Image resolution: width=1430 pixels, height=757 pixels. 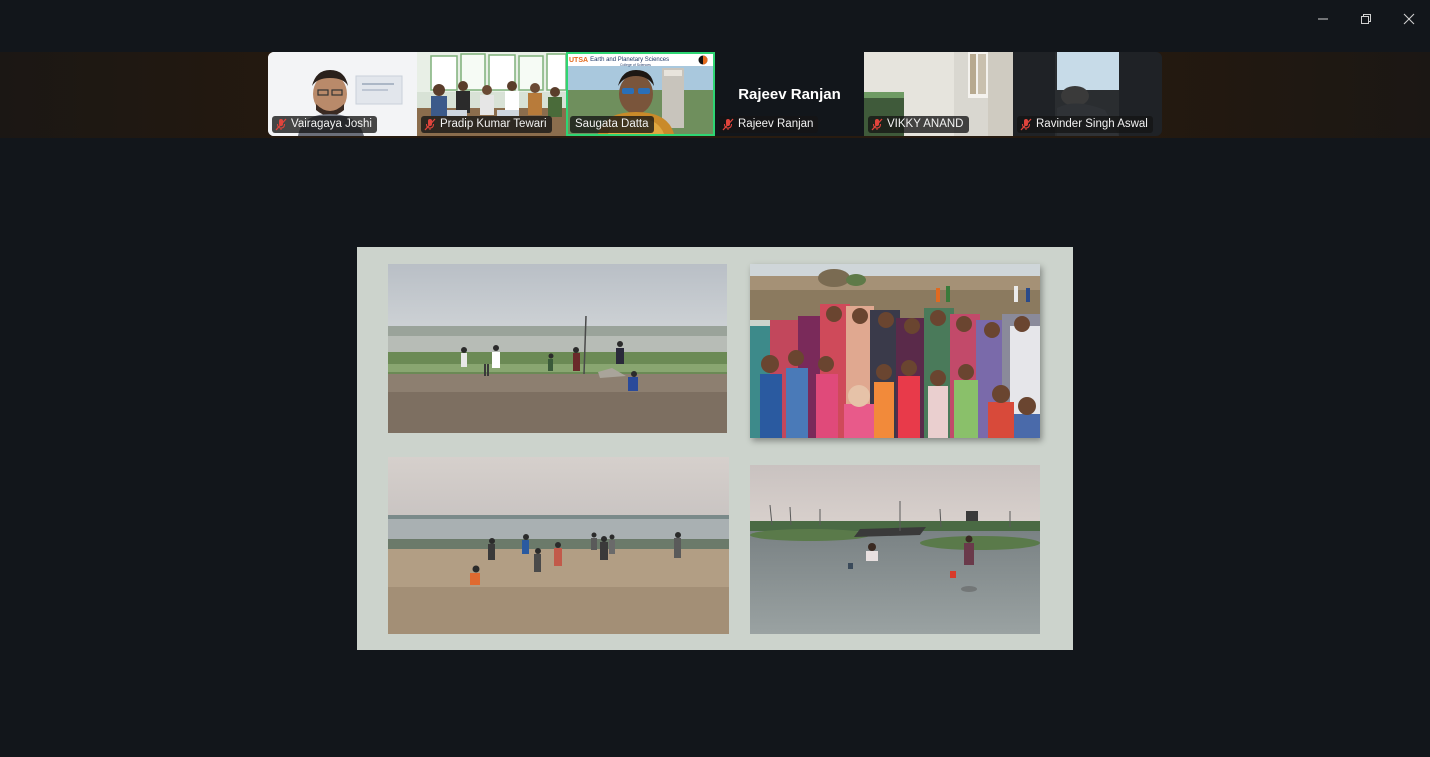 I want to click on participant-tile: Ravinder Singh Aswal, so click(x=1087, y=94).